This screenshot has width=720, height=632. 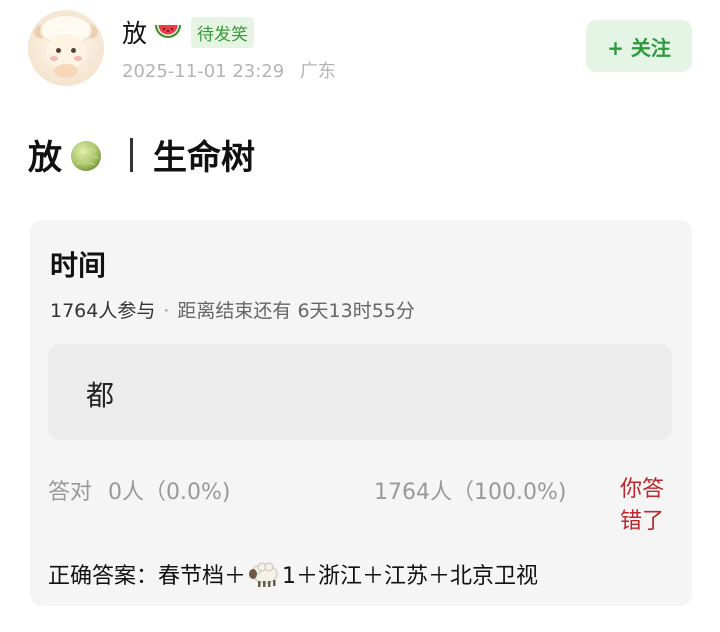 I want to click on post-meta: 2025-11-01 23:29 广东, so click(x=229, y=70).